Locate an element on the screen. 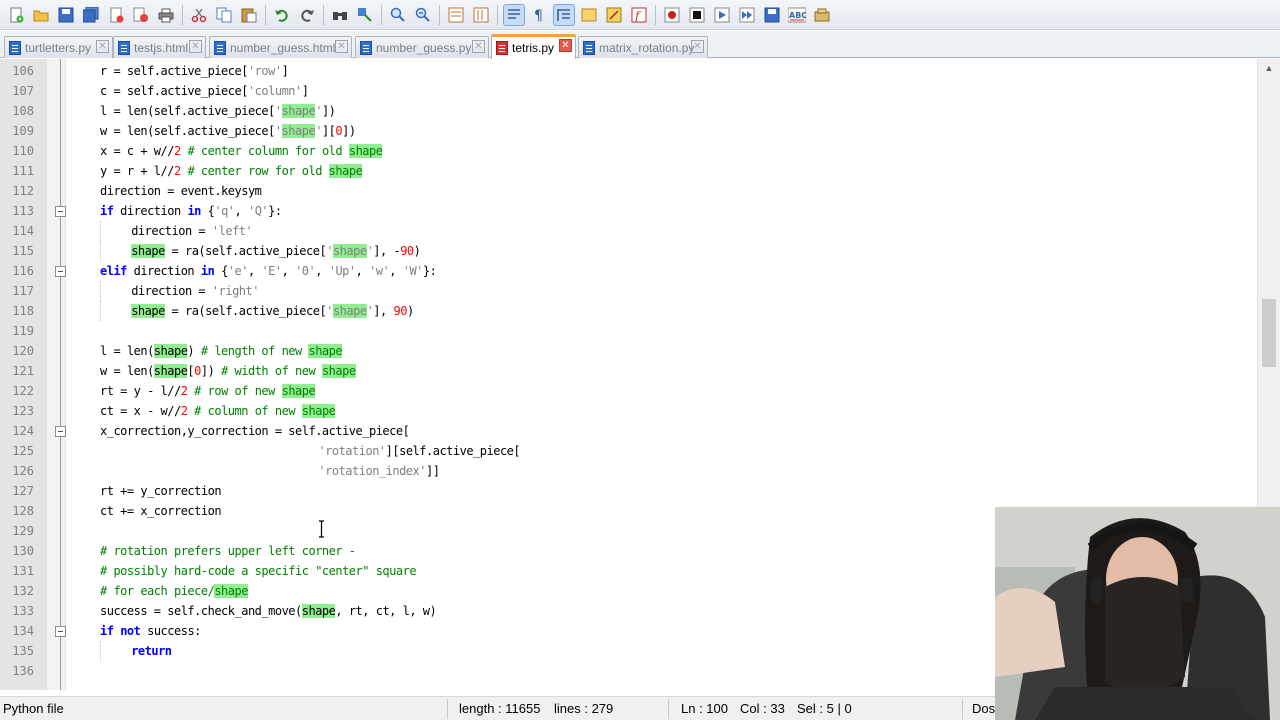 The width and height of the screenshot is (1280, 720). code-line: 122 rt = y - l//2 # row of new shape is located at coordinates (628, 391).